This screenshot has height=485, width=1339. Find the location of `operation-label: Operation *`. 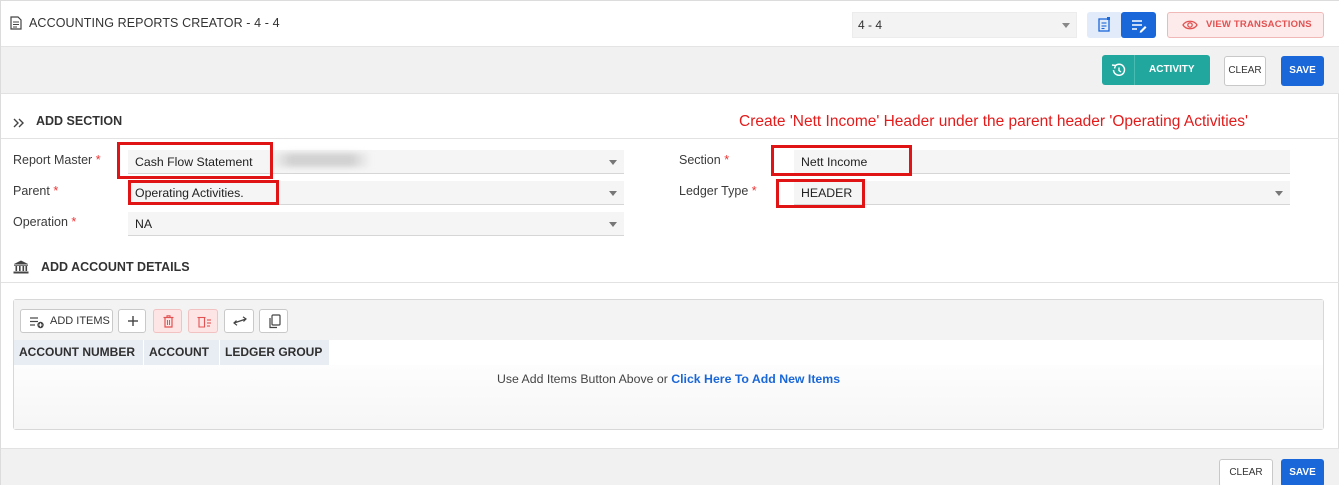

operation-label: Operation * is located at coordinates (45, 222).